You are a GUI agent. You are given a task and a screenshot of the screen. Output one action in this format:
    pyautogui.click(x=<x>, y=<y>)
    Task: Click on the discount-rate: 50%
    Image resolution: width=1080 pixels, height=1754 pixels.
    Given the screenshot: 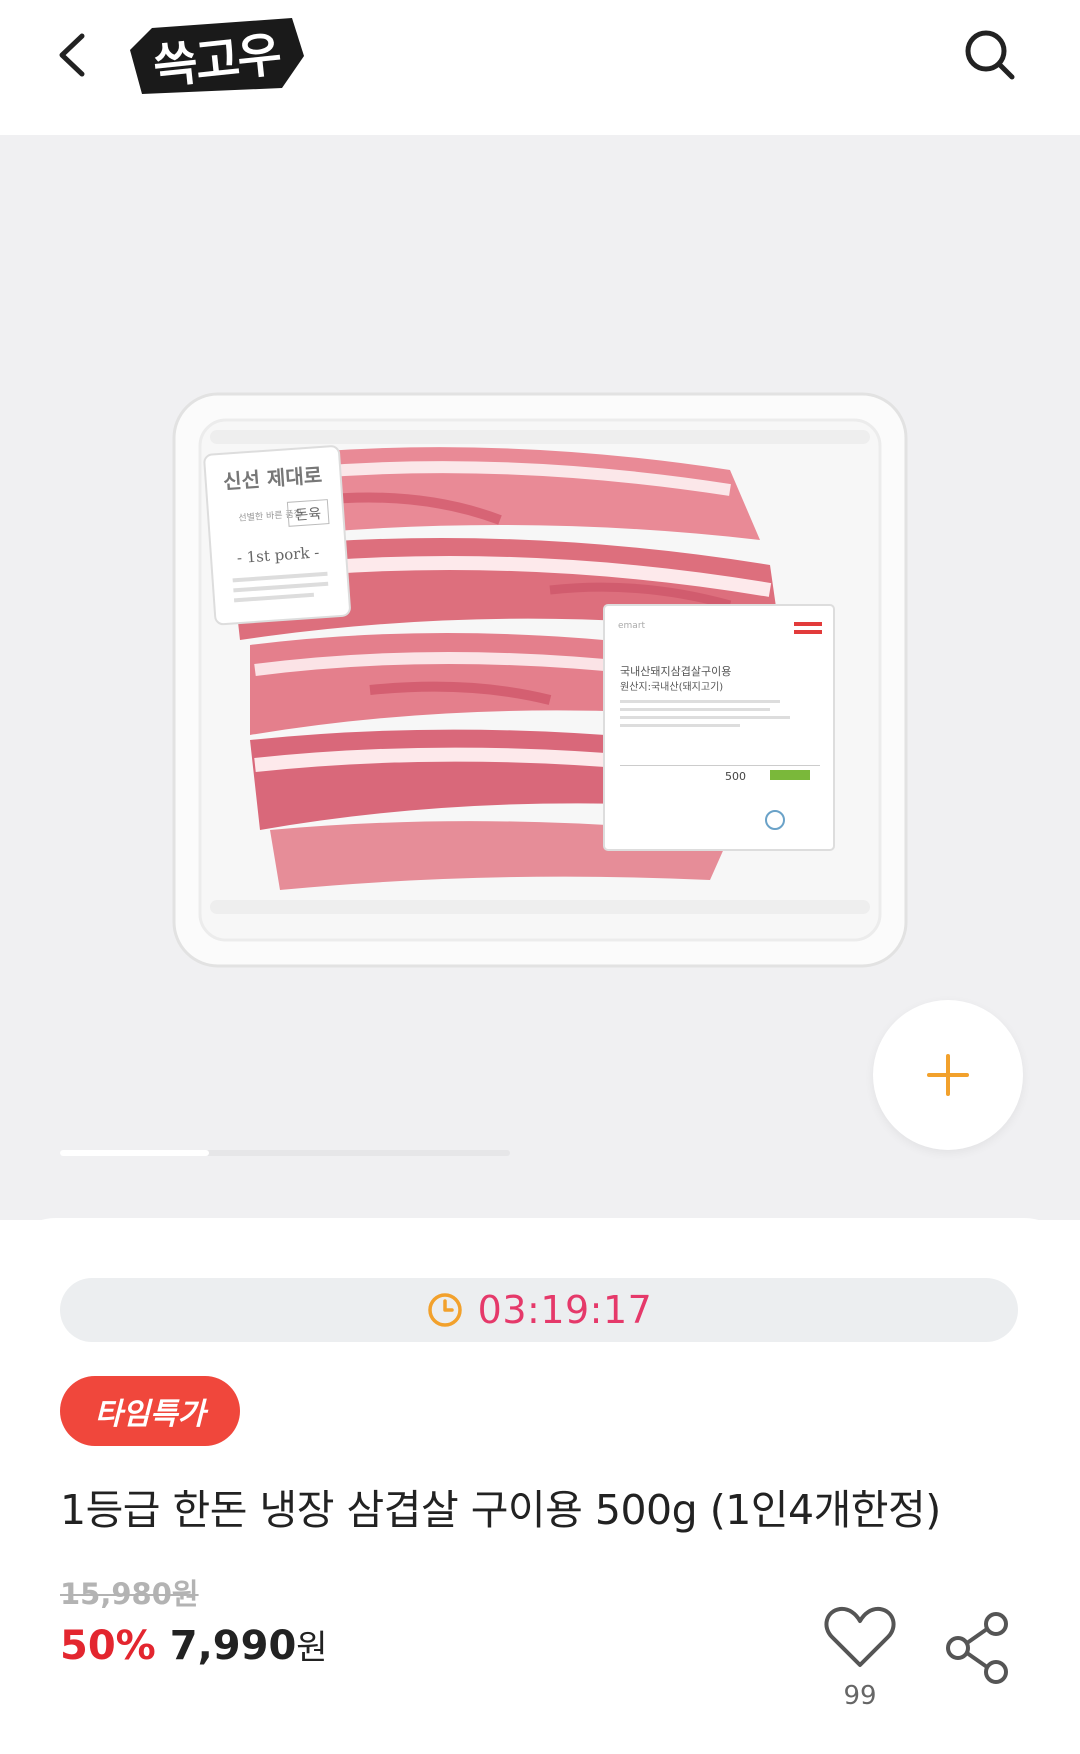 What is the action you would take?
    pyautogui.click(x=108, y=1646)
    